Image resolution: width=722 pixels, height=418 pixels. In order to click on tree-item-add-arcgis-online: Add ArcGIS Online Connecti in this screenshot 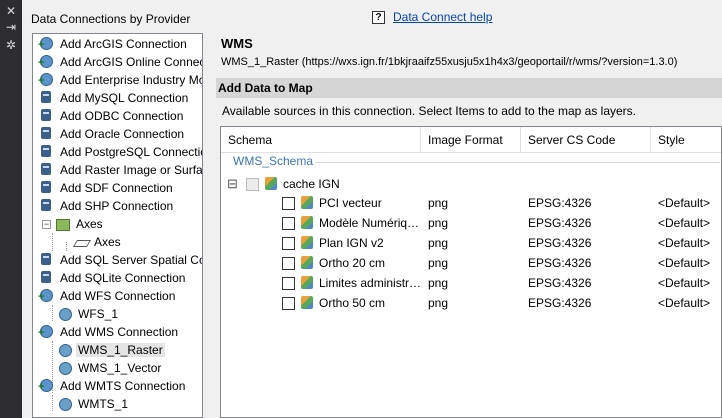, I will do `click(120, 62)`.